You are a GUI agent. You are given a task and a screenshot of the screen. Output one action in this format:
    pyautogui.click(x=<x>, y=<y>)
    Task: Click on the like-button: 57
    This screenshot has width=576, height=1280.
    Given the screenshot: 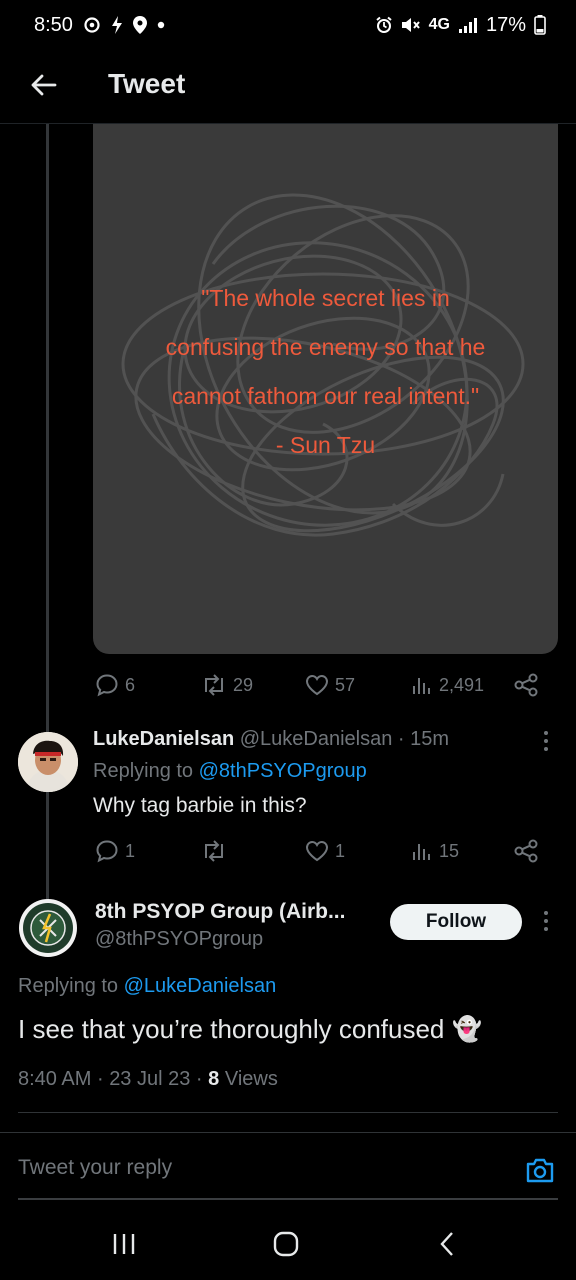 What is the action you would take?
    pyautogui.click(x=330, y=685)
    